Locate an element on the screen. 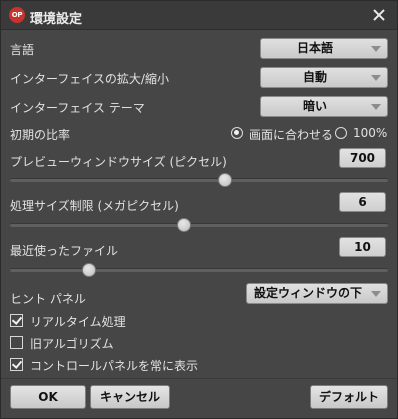  legacy-algorithm-checkbox is located at coordinates (16, 342).